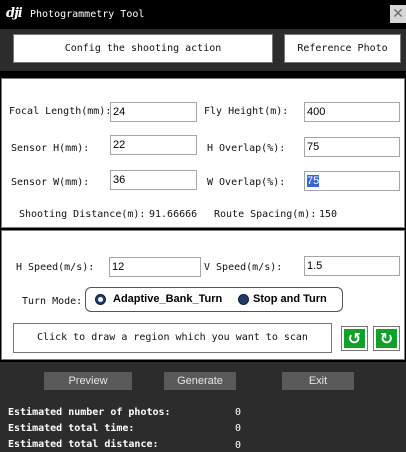 The height and width of the screenshot is (452, 406). Describe the element at coordinates (352, 147) in the screenshot. I see `h-overlap-field: 75` at that location.